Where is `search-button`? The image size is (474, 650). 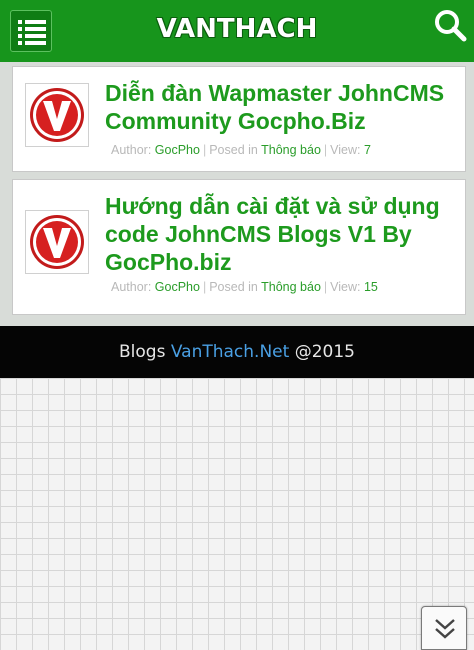 search-button is located at coordinates (450, 26).